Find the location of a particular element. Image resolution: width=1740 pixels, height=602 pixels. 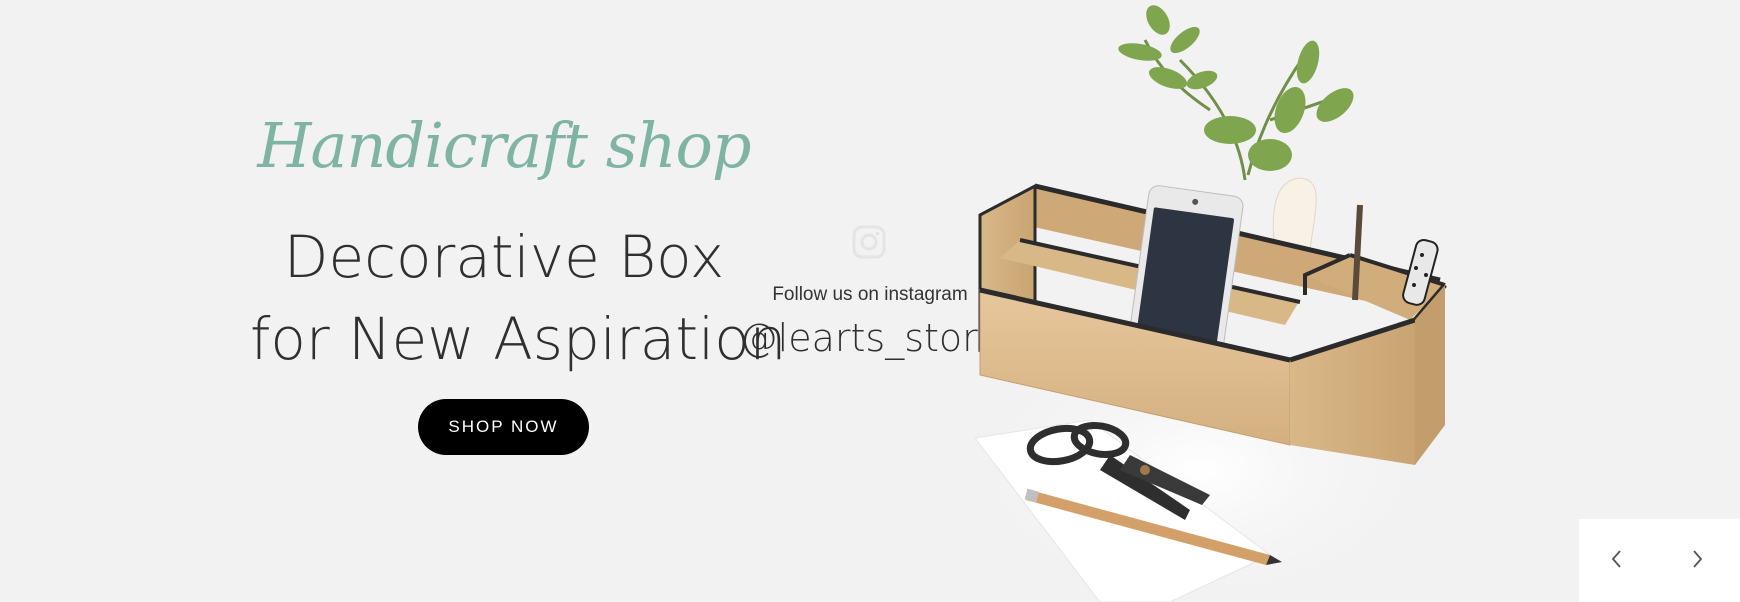

hero-headline-line1: Decorative Box is located at coordinates (504, 257).